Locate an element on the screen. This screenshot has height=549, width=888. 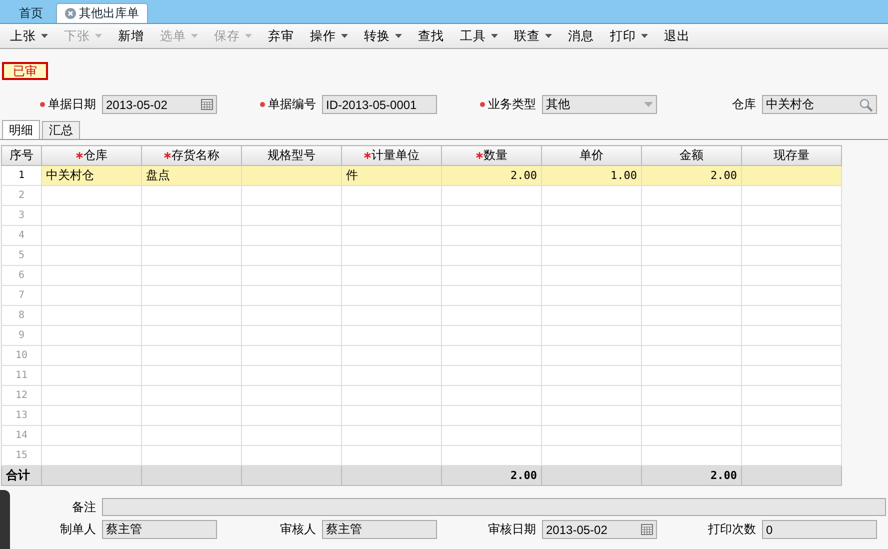
status-stamp: 已审 is located at coordinates (25, 71).